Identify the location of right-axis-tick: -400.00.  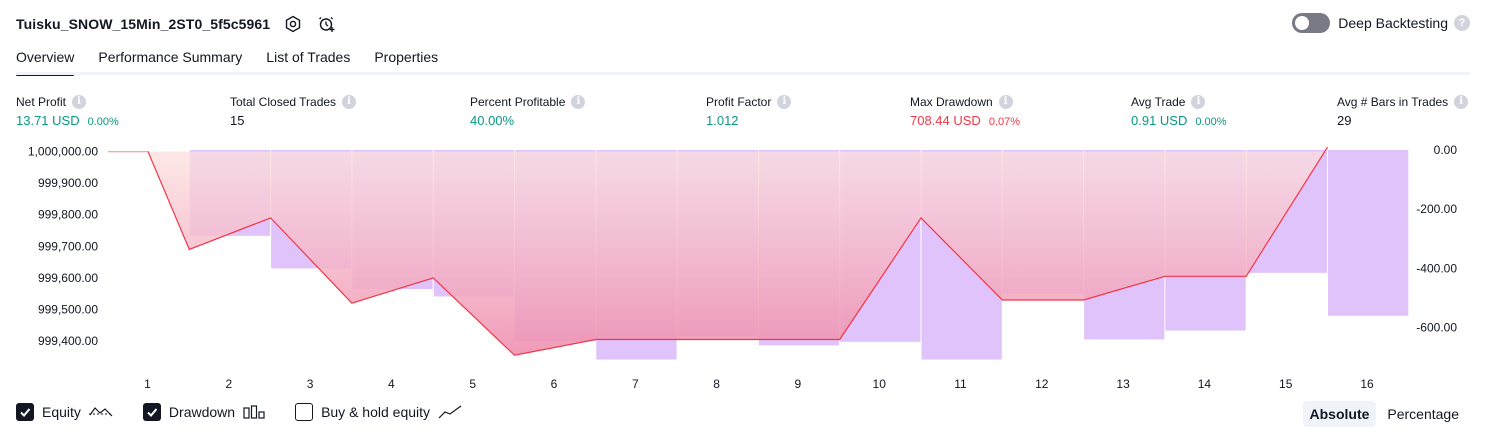
(1436, 268).